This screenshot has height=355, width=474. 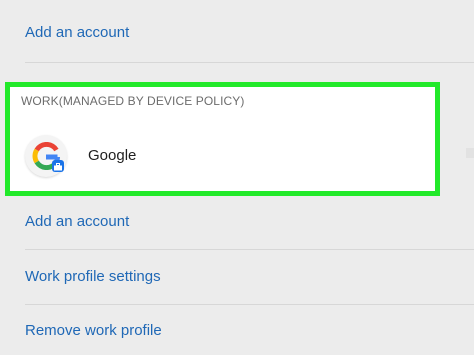 What do you see at coordinates (470, 153) in the screenshot?
I see `edge-overflow-indicator` at bounding box center [470, 153].